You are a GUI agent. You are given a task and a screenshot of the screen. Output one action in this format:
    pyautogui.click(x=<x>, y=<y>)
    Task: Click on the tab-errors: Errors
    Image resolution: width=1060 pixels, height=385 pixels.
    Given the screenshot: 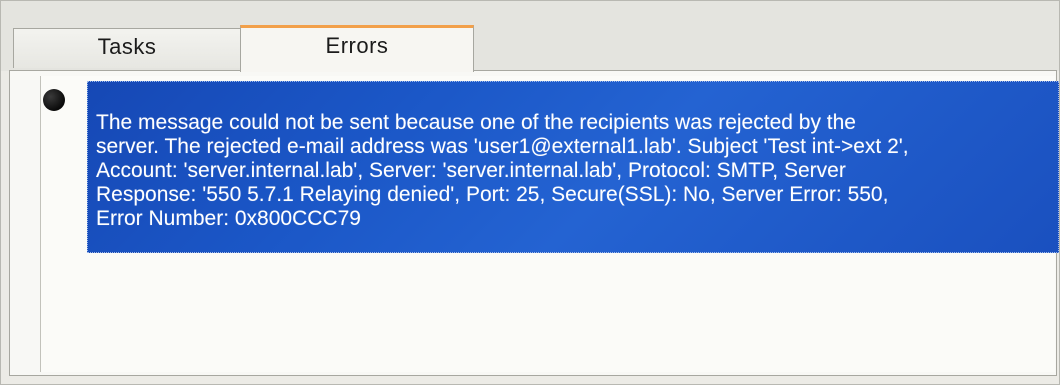 What is the action you would take?
    pyautogui.click(x=357, y=48)
    